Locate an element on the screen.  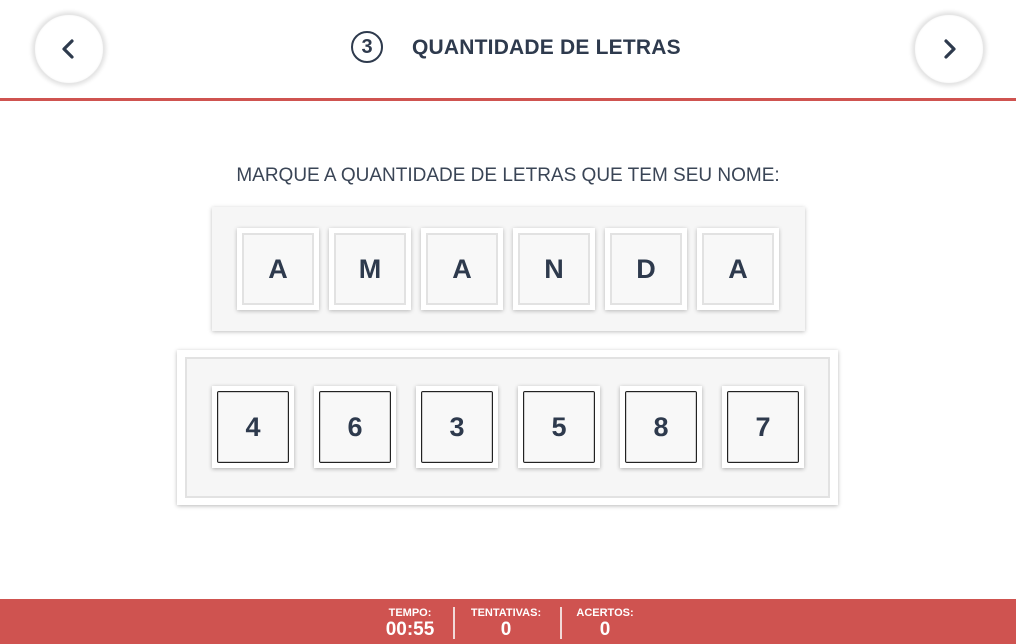
number-option-button: 8 is located at coordinates (661, 427).